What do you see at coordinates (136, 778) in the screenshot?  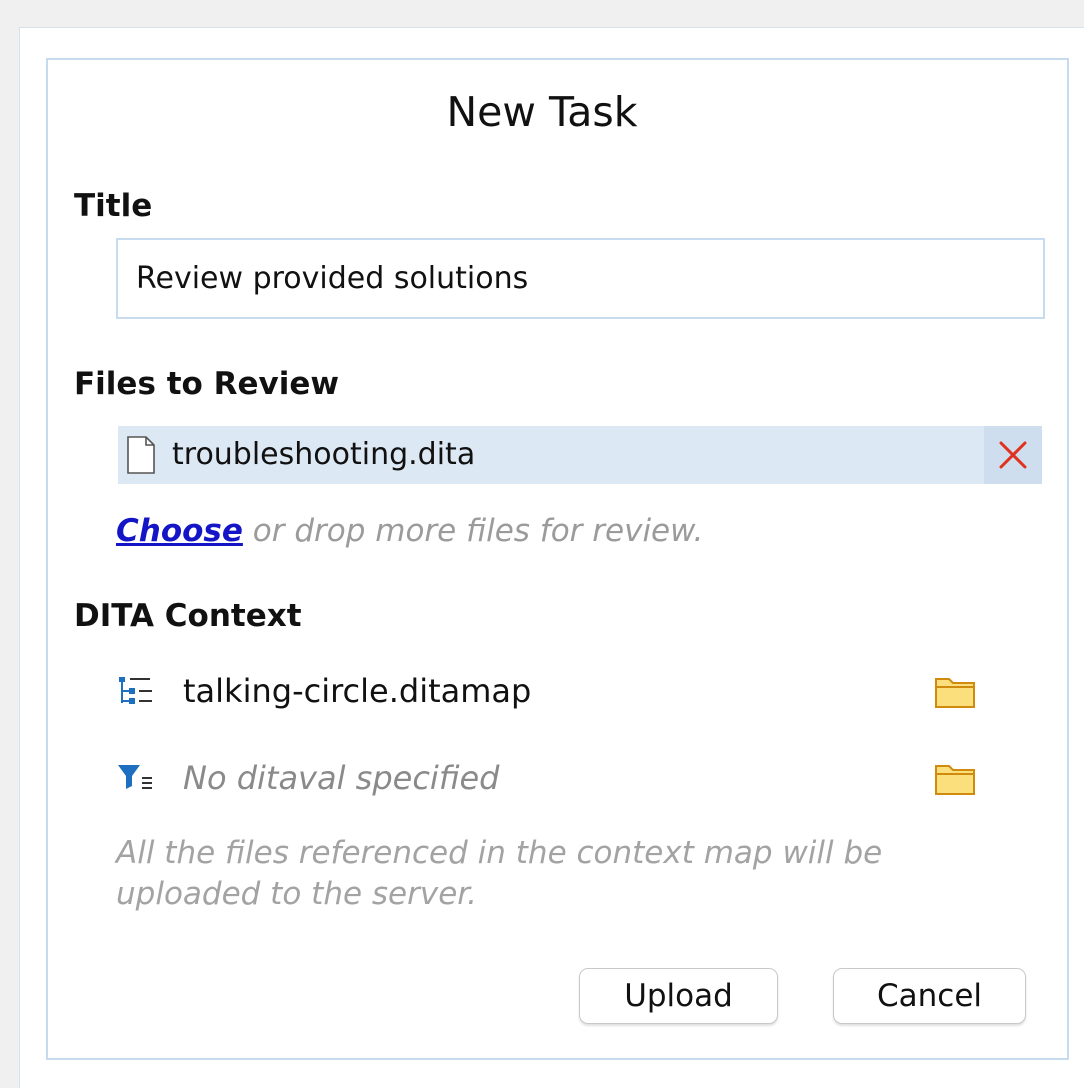 I see `filter-icon` at bounding box center [136, 778].